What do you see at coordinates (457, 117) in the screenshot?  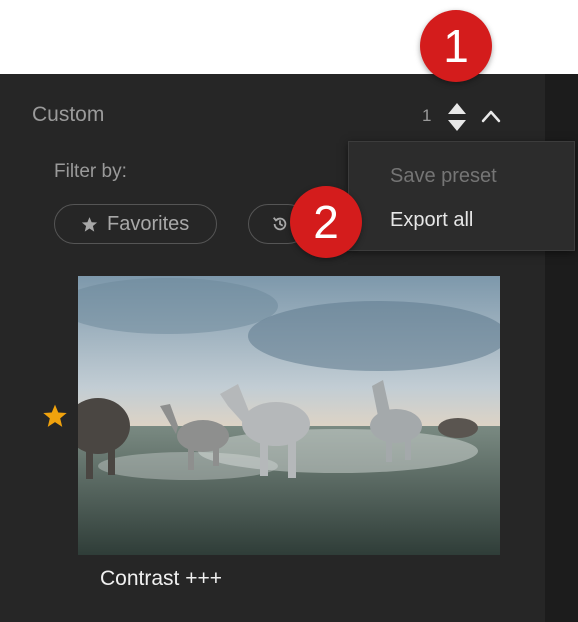 I see `up-down-arrows-icon` at bounding box center [457, 117].